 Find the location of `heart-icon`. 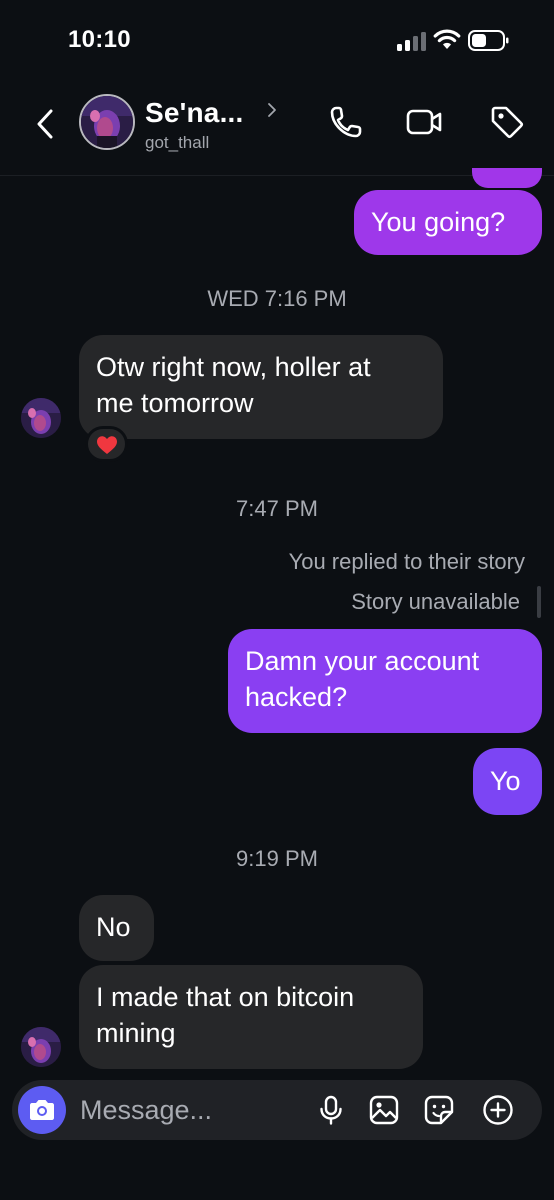

heart-icon is located at coordinates (106, 445).